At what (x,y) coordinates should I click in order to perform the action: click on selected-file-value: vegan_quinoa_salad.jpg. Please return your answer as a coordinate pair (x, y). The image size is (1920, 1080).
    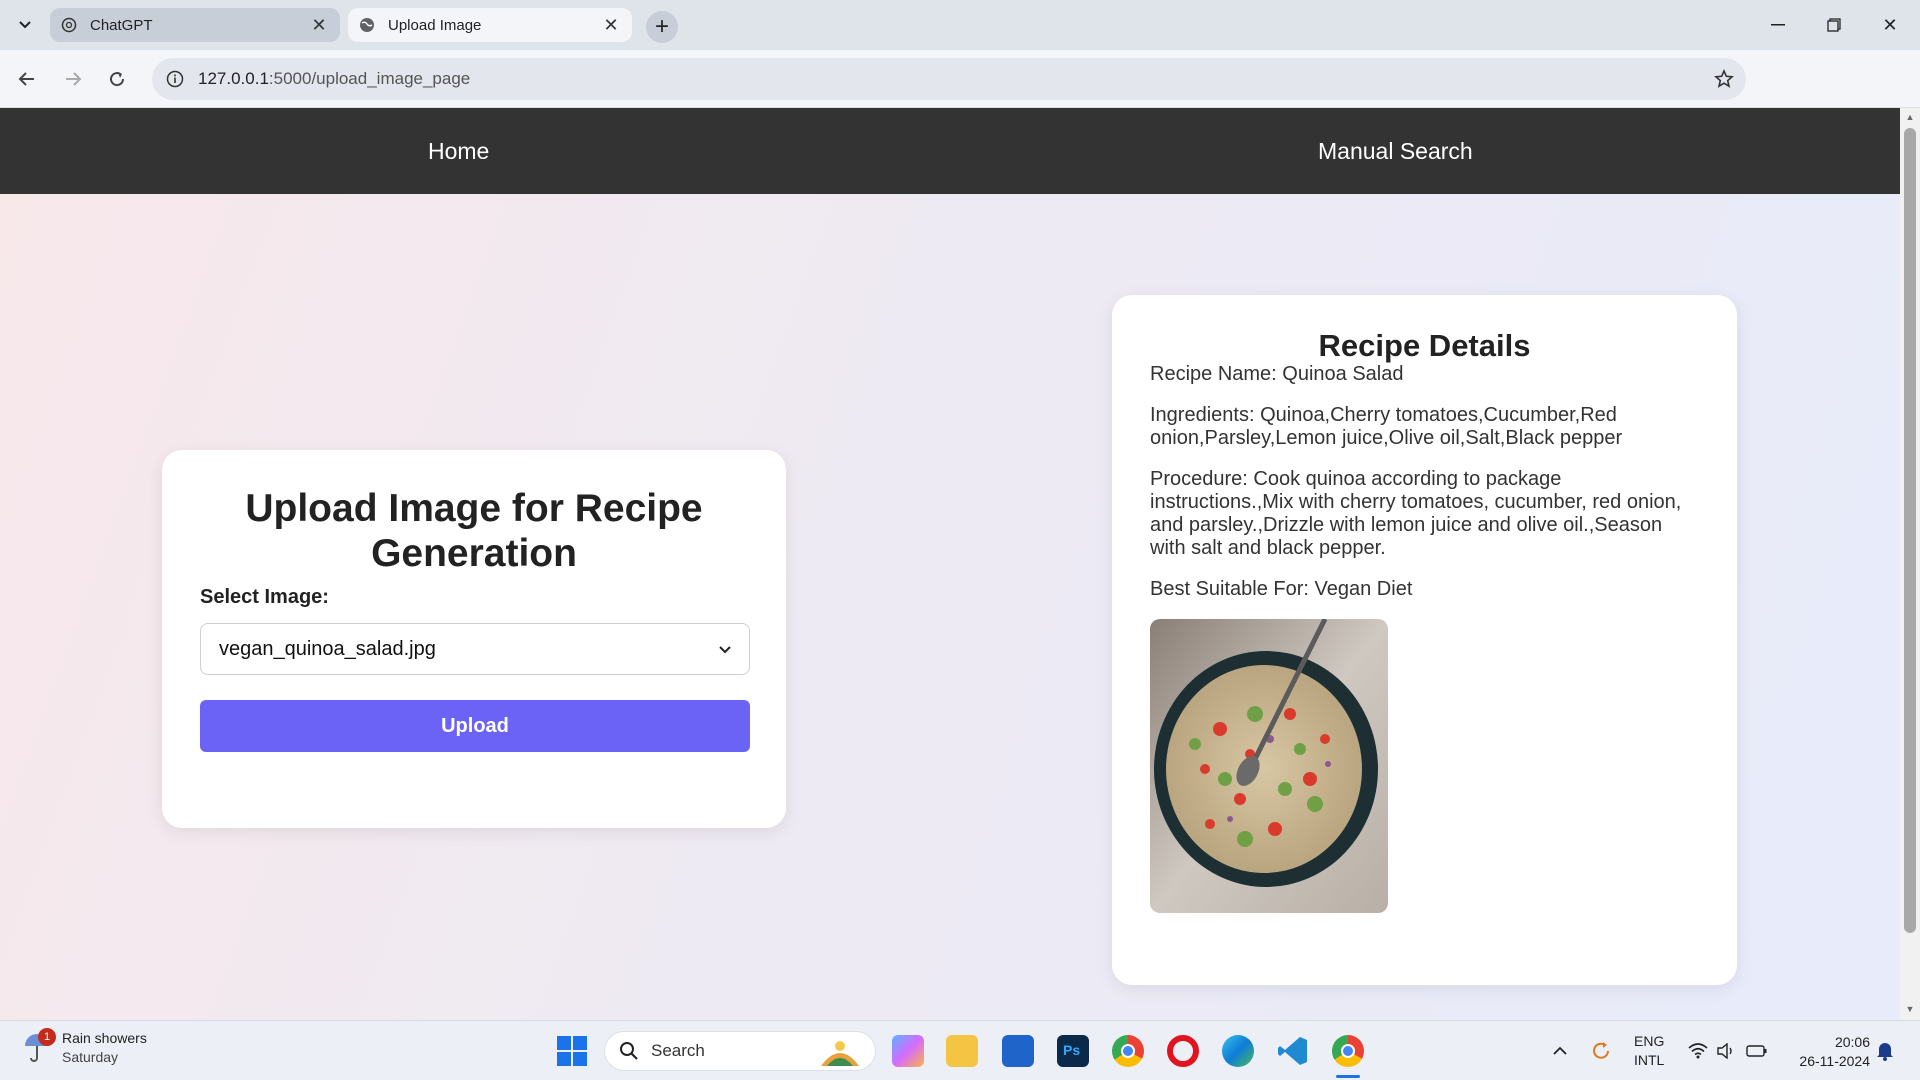
    Looking at the image, I should click on (327, 648).